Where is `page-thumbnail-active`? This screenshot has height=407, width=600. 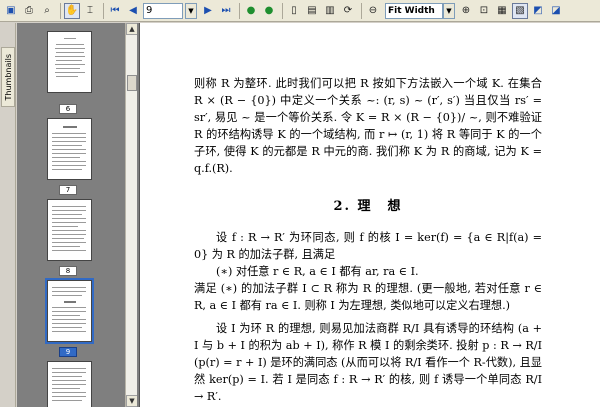
page-thumbnail-active is located at coordinates (69, 311).